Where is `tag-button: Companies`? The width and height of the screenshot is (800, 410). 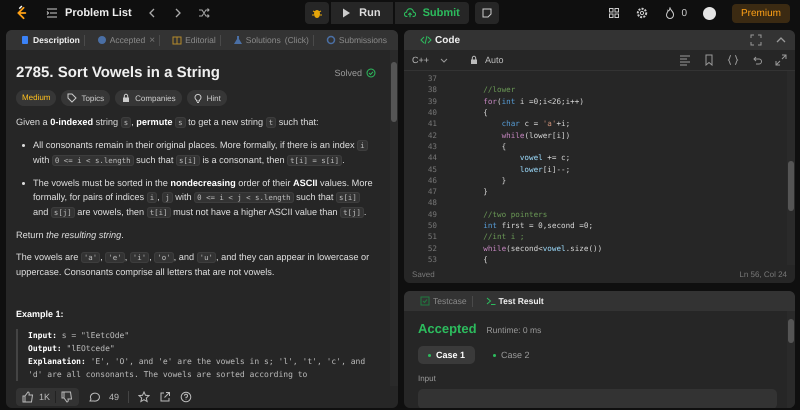
tag-button: Companies is located at coordinates (148, 98).